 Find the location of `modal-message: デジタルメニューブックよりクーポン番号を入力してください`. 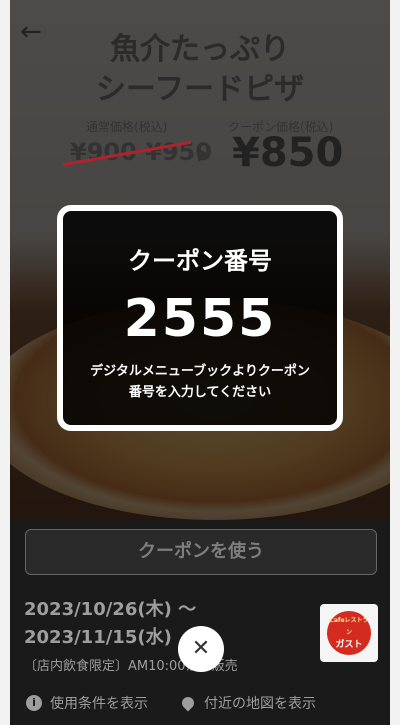

modal-message: デジタルメニューブックよりクーポン番号を入力してください is located at coordinates (200, 382).